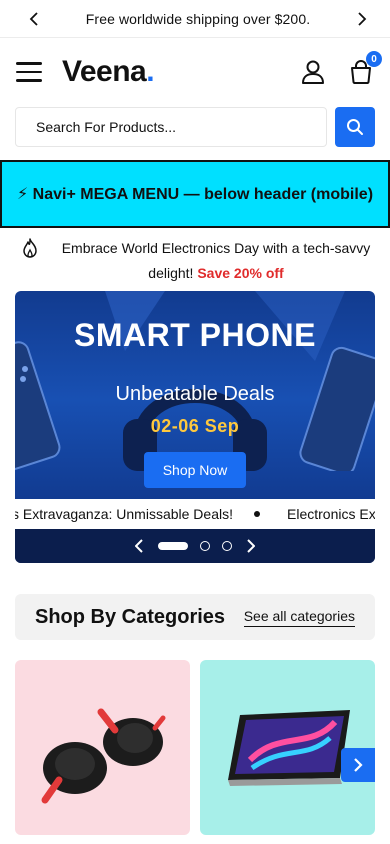  I want to click on category-card-earbuds, so click(102, 747).